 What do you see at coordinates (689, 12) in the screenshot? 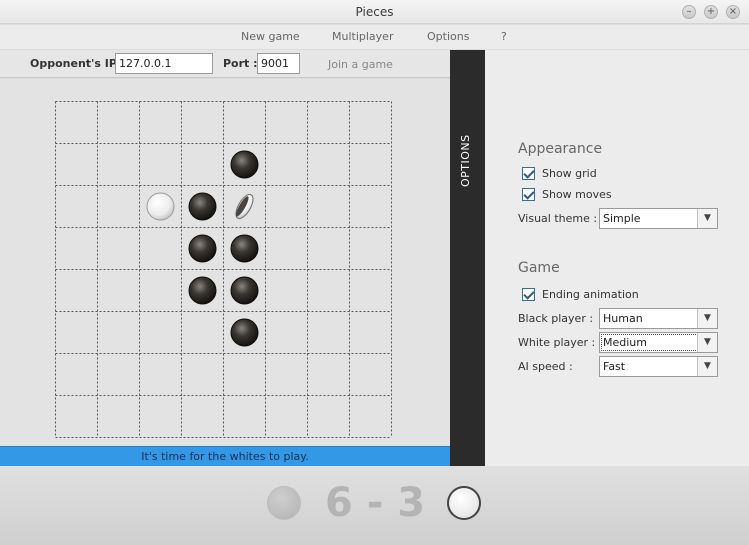
I see `minimize-button: –` at bounding box center [689, 12].